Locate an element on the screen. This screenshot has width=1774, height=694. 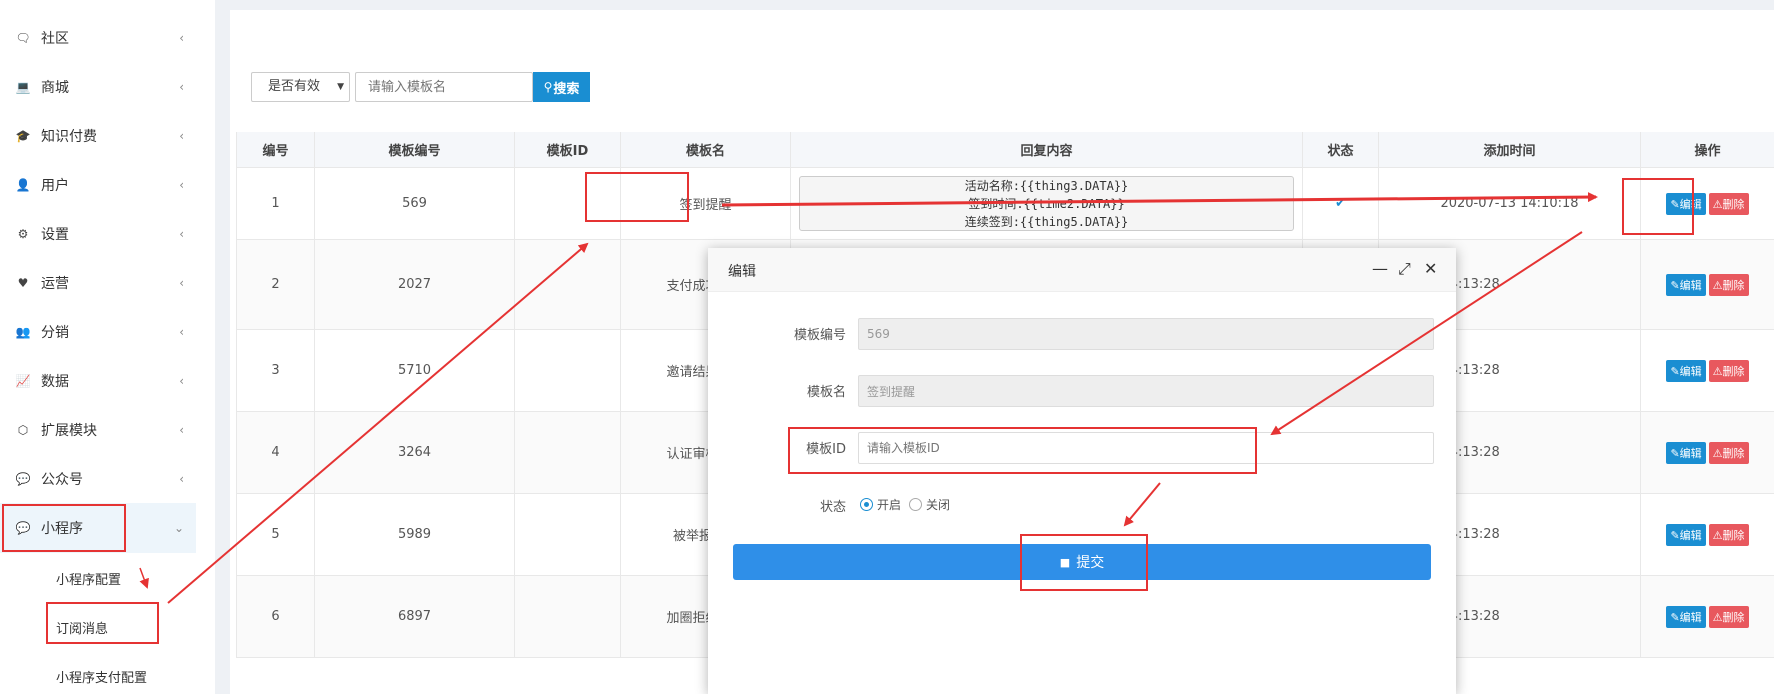
sidebar-item-3: 👤 用户 ‹ is located at coordinates (98, 185).